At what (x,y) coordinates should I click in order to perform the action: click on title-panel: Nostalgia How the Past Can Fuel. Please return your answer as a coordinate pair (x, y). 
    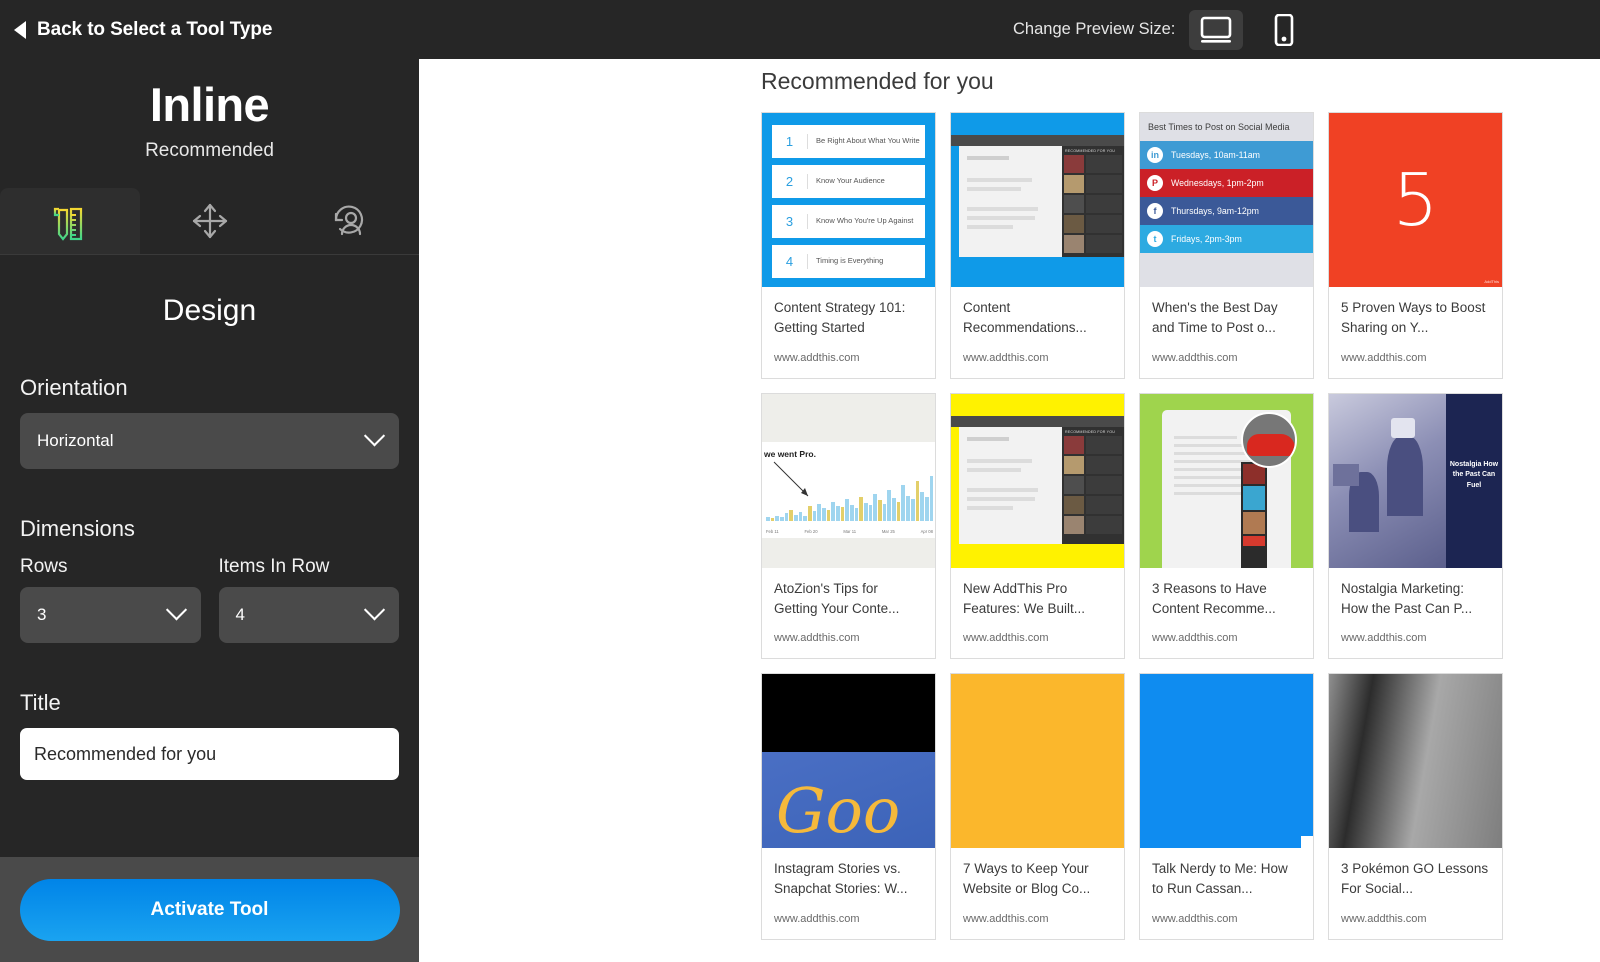
    Looking at the image, I should click on (1474, 480).